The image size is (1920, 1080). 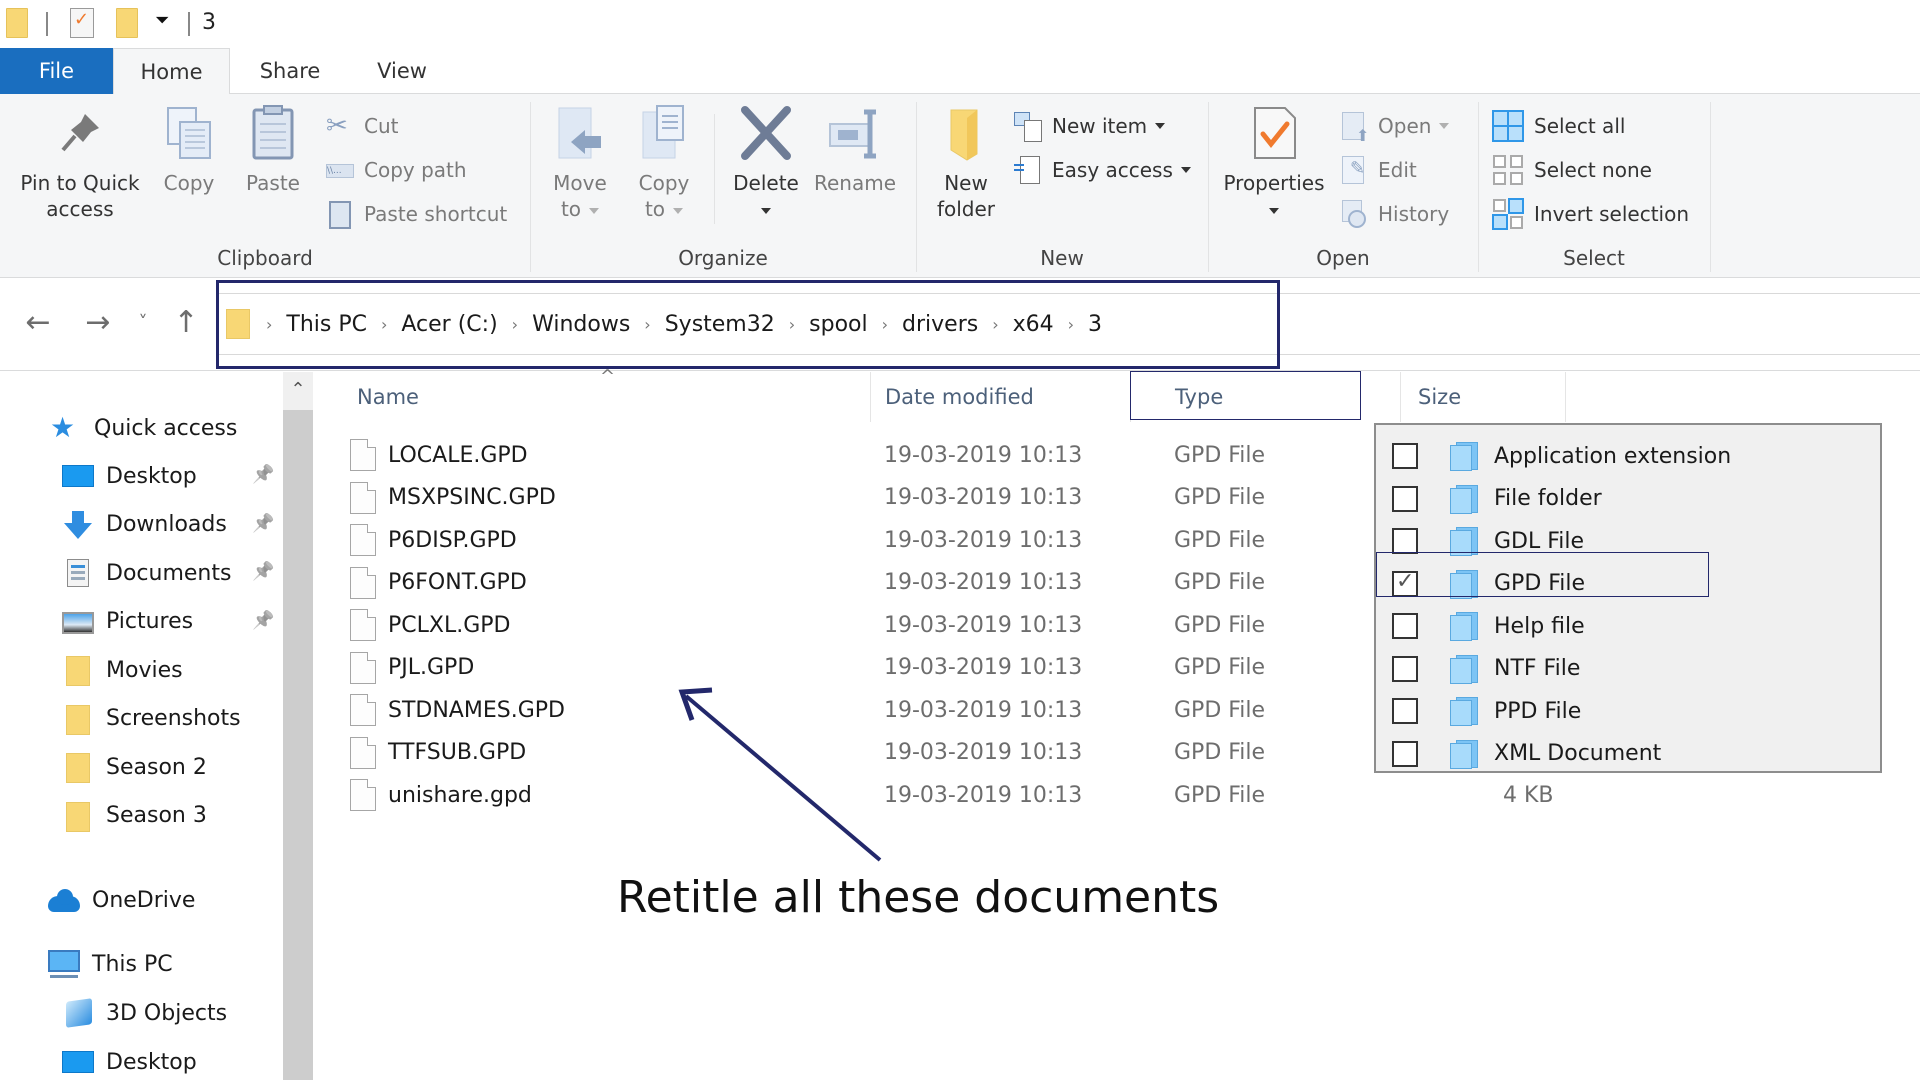 I want to click on annotation-arrow-shaft, so click(x=783, y=778).